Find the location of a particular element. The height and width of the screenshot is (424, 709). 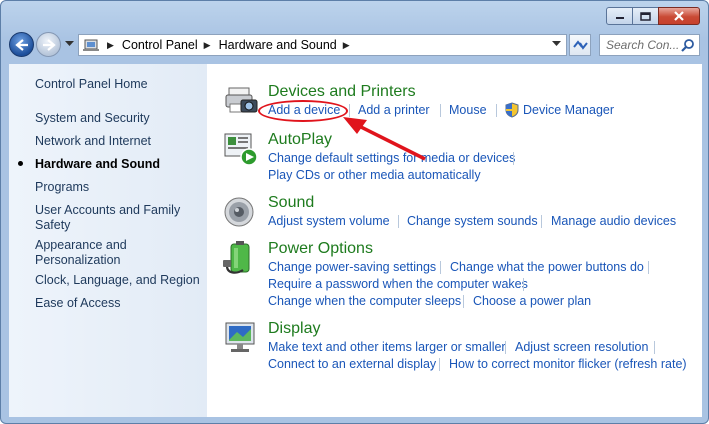

monitor-icon is located at coordinates (241, 338).